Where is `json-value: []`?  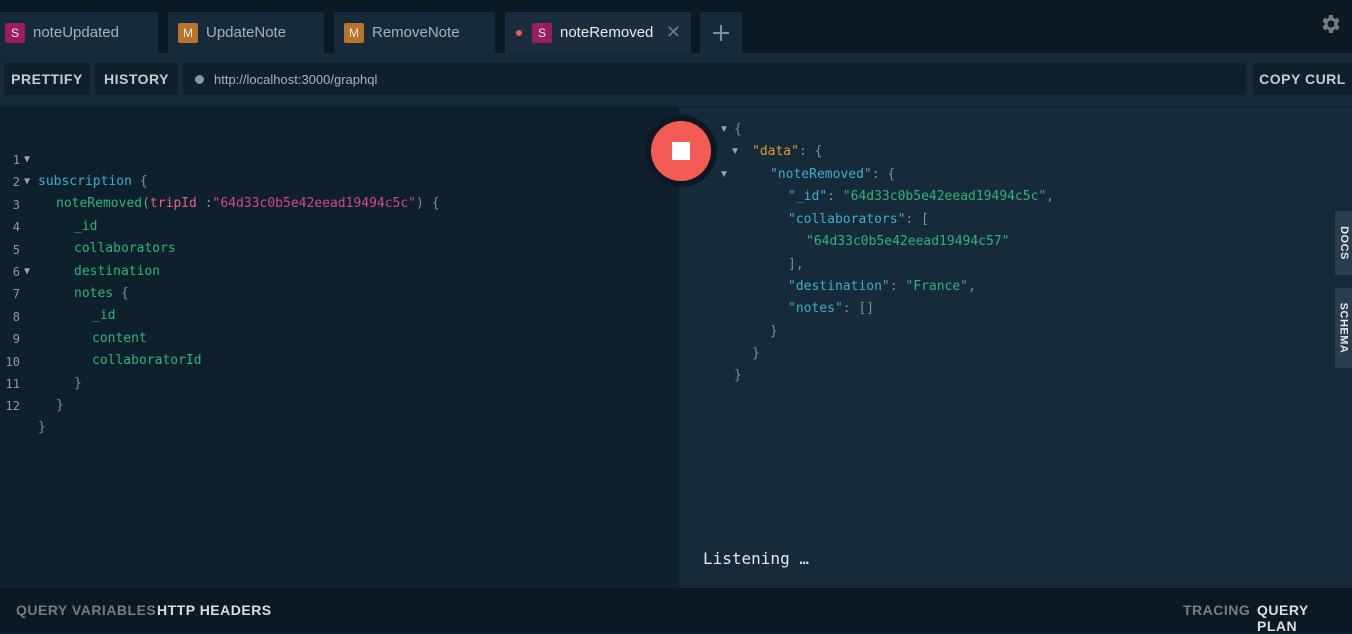
json-value: [] is located at coordinates (866, 308).